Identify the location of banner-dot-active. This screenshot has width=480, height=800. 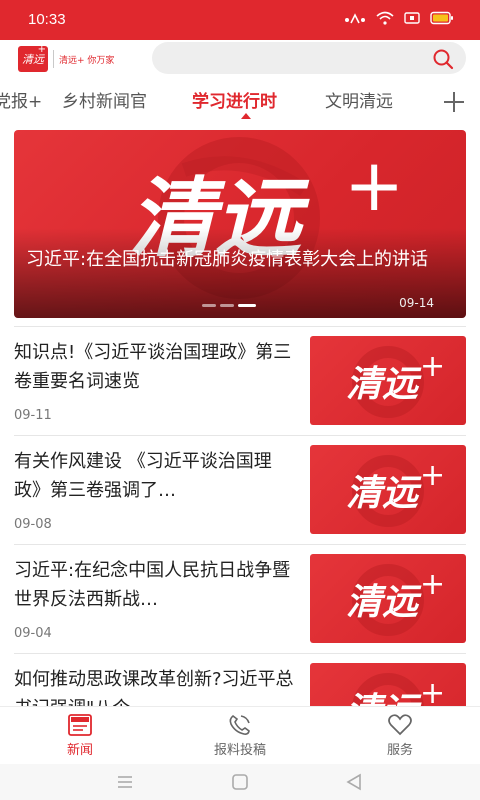
(247, 305).